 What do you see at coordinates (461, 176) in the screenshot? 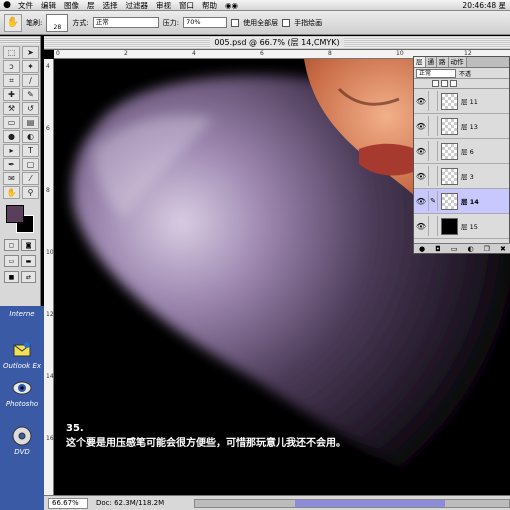
I see `layer-row: 👁 层 3` at bounding box center [461, 176].